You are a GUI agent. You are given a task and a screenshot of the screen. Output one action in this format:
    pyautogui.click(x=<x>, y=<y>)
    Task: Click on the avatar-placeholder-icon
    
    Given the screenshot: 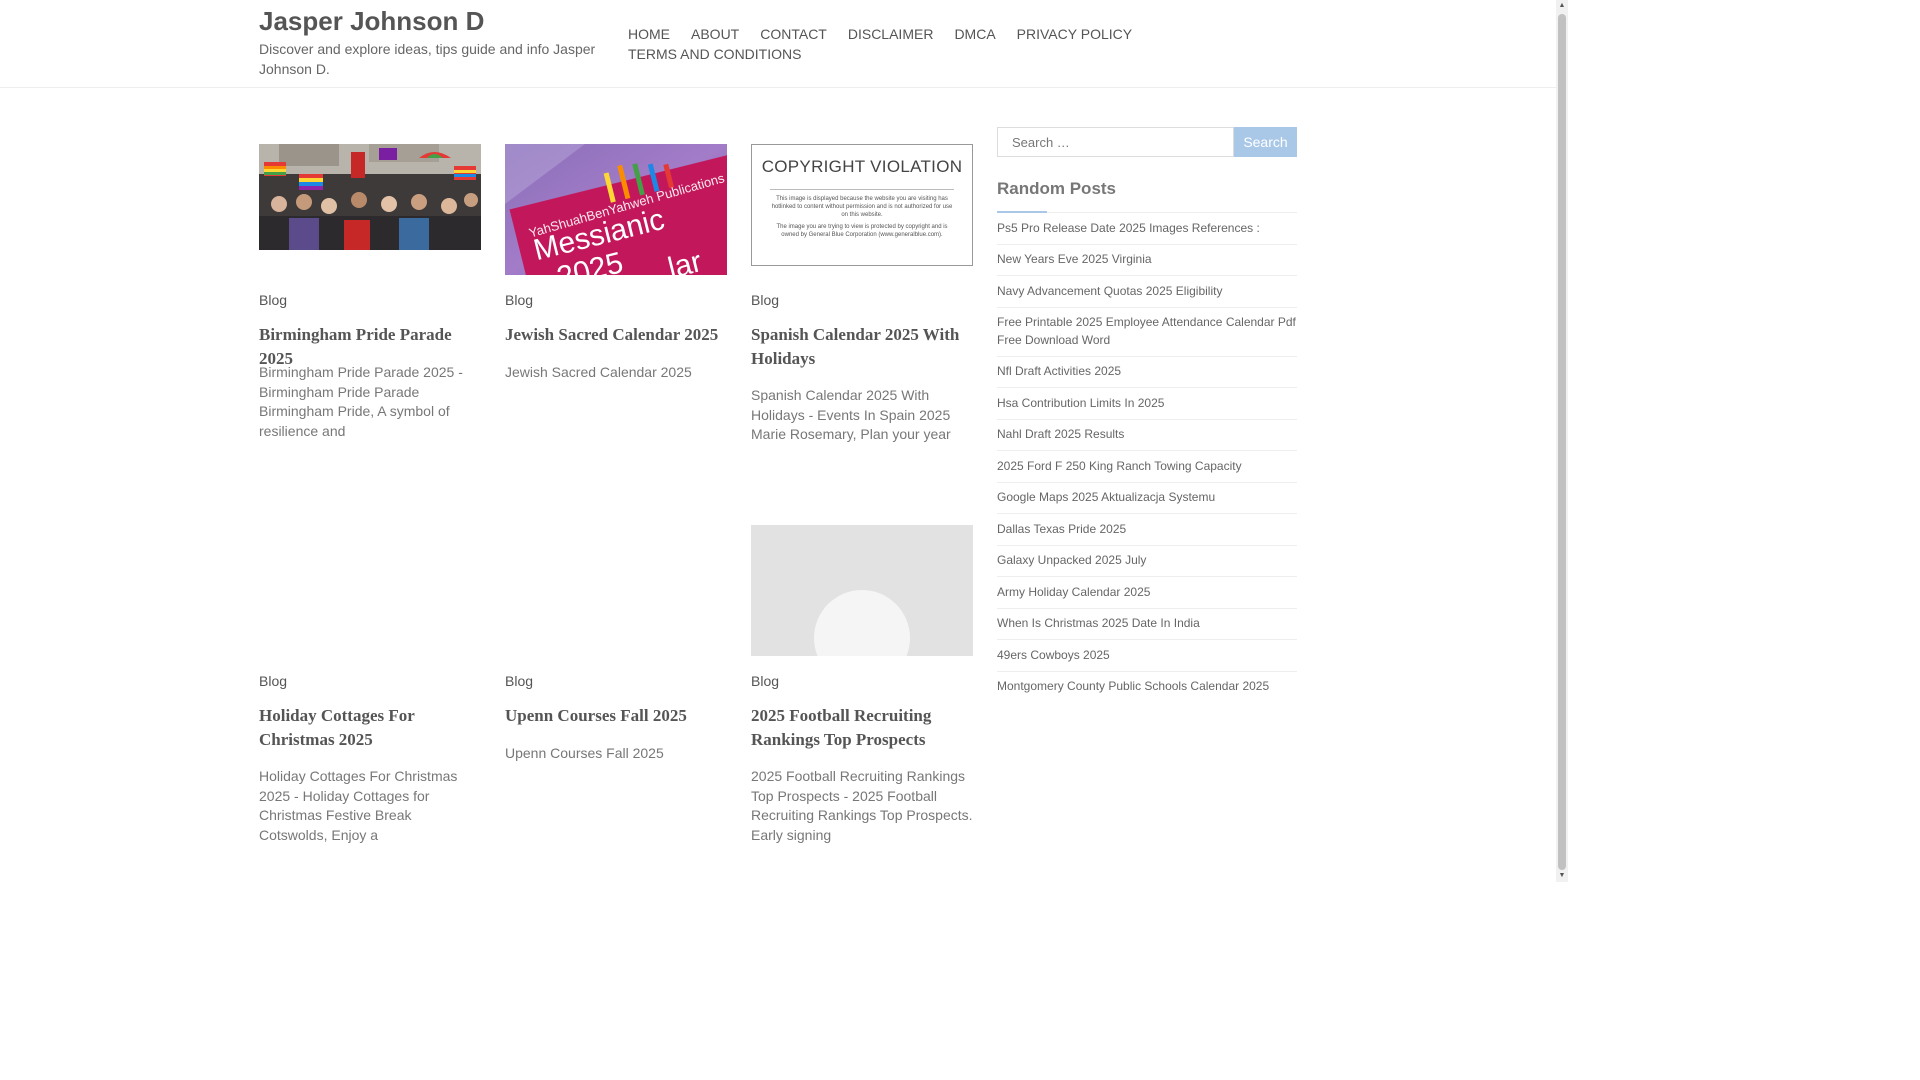 What is the action you would take?
    pyautogui.click(x=862, y=623)
    